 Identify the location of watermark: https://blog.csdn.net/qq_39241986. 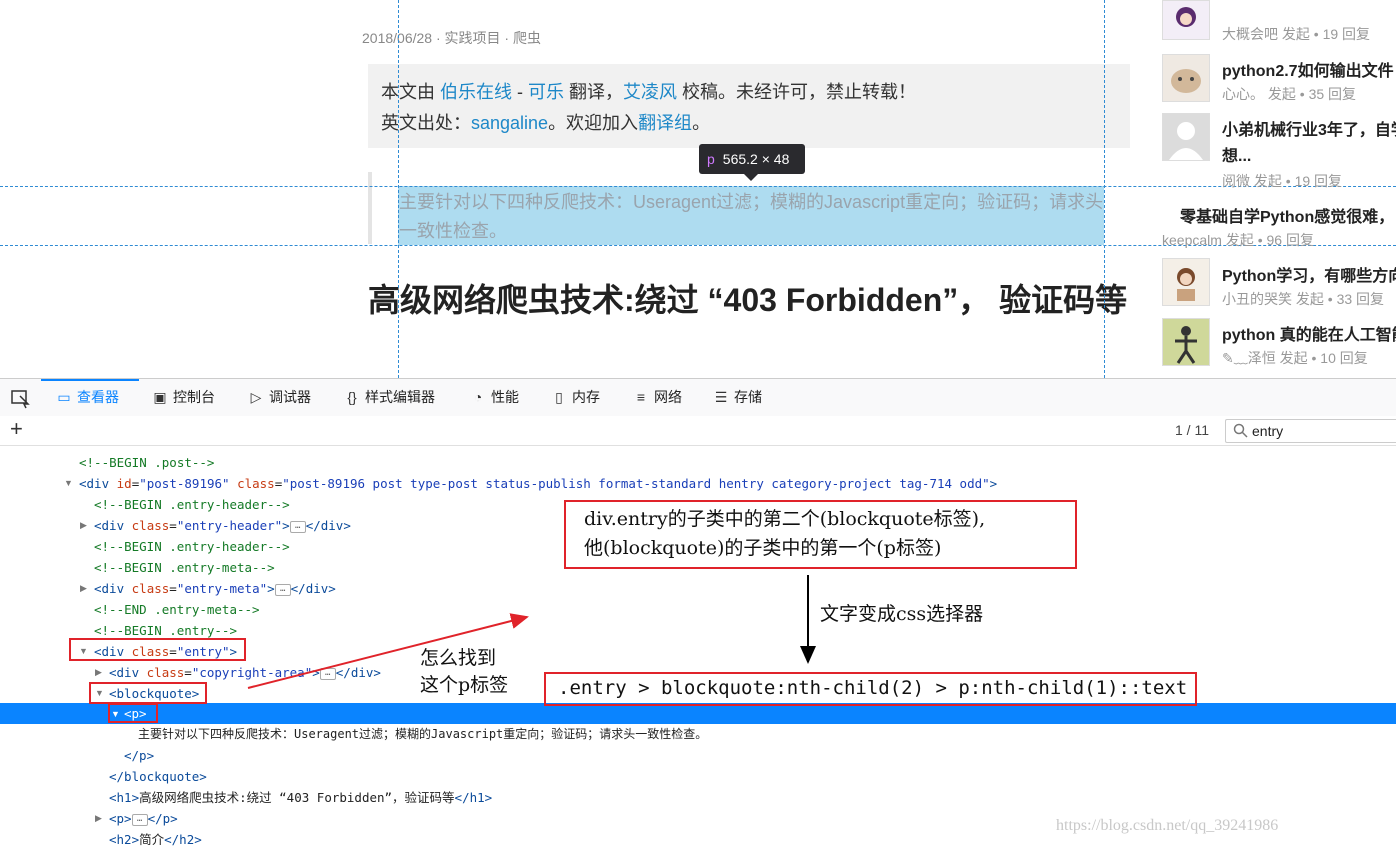
(1167, 825).